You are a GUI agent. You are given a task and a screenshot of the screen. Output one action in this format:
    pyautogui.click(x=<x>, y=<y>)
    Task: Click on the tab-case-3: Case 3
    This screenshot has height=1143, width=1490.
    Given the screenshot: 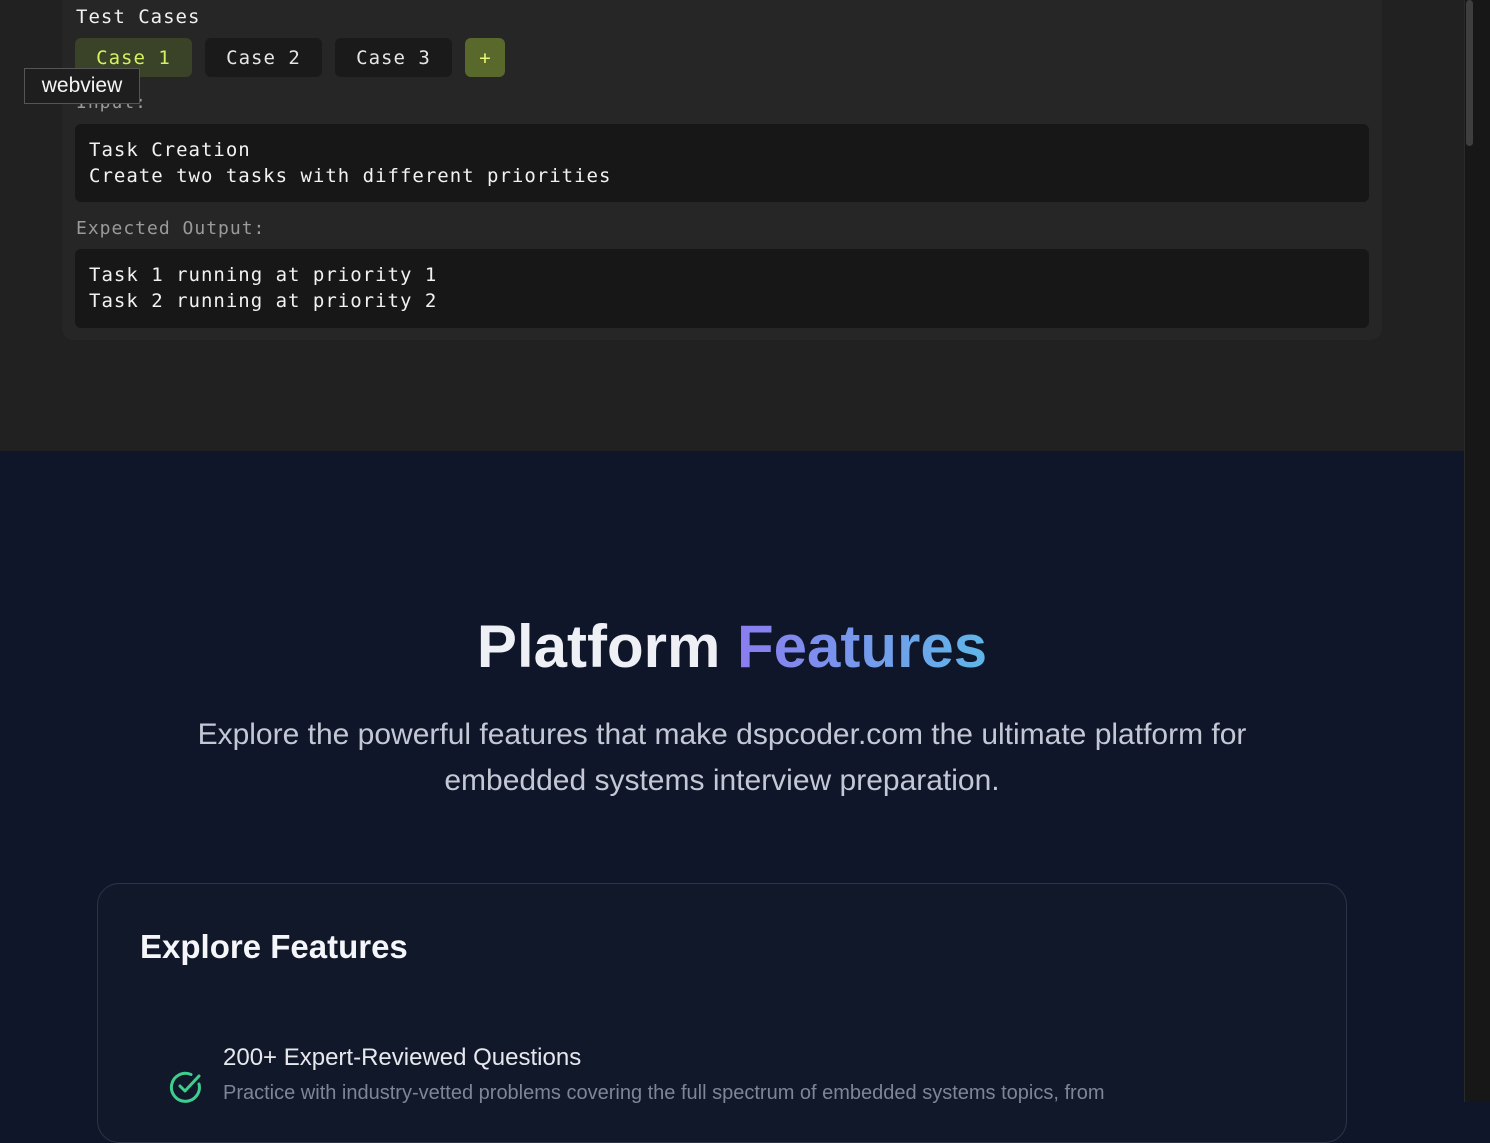 What is the action you would take?
    pyautogui.click(x=393, y=57)
    